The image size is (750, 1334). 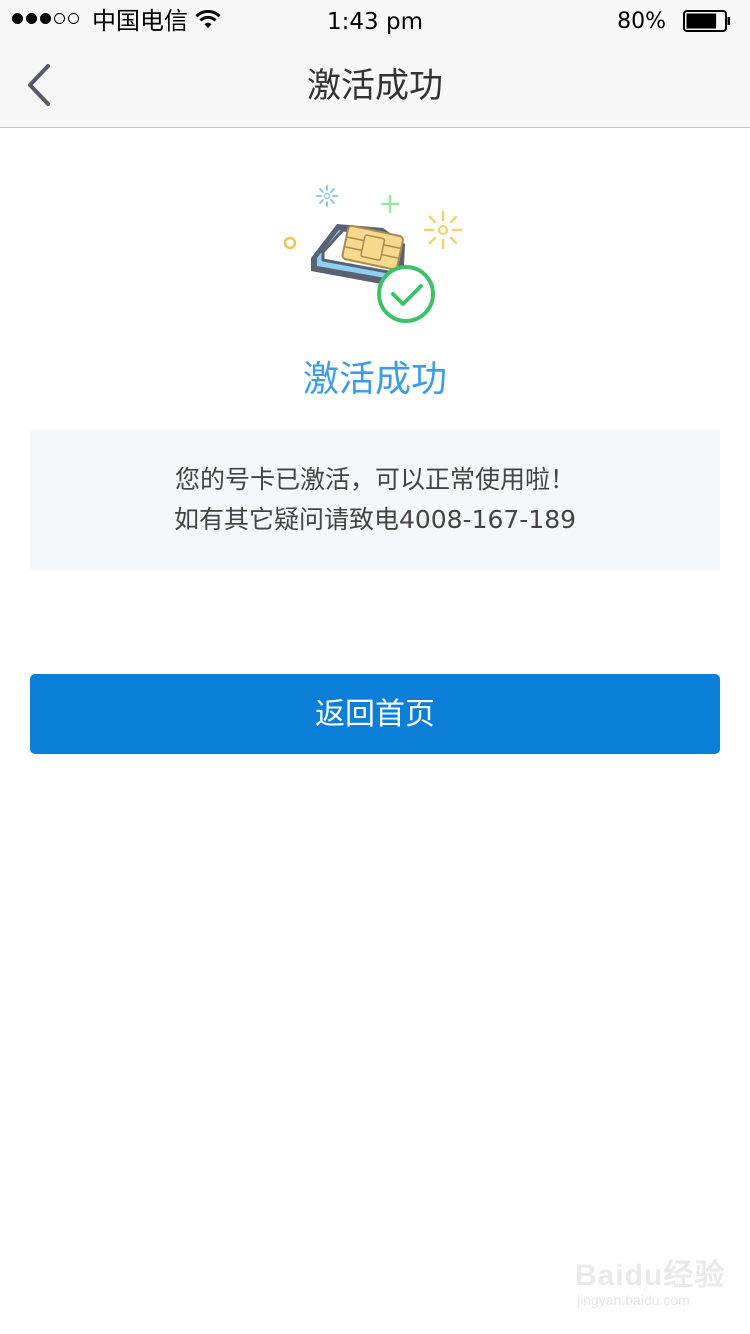 I want to click on message-box: 您的号卡已激活，可以正常使用啦！ 如有其它疑问请致电4008-167-189, so click(x=375, y=500).